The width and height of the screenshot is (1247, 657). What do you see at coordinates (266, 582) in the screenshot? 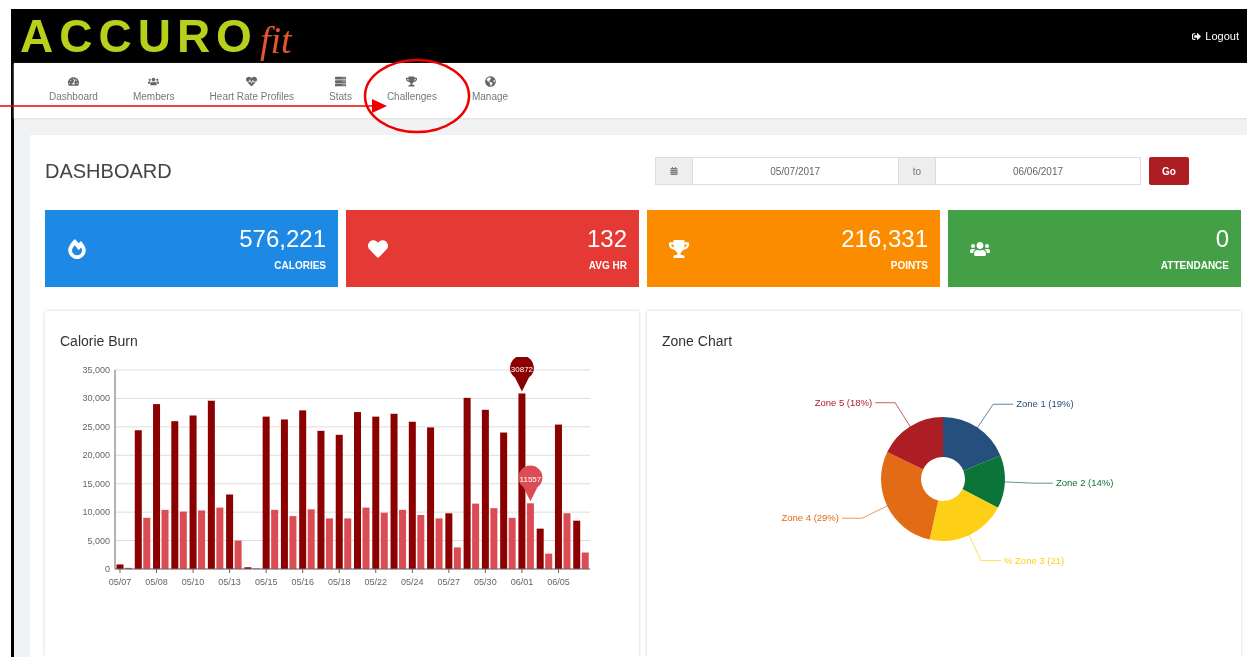
I see `axis-label: 05/15` at bounding box center [266, 582].